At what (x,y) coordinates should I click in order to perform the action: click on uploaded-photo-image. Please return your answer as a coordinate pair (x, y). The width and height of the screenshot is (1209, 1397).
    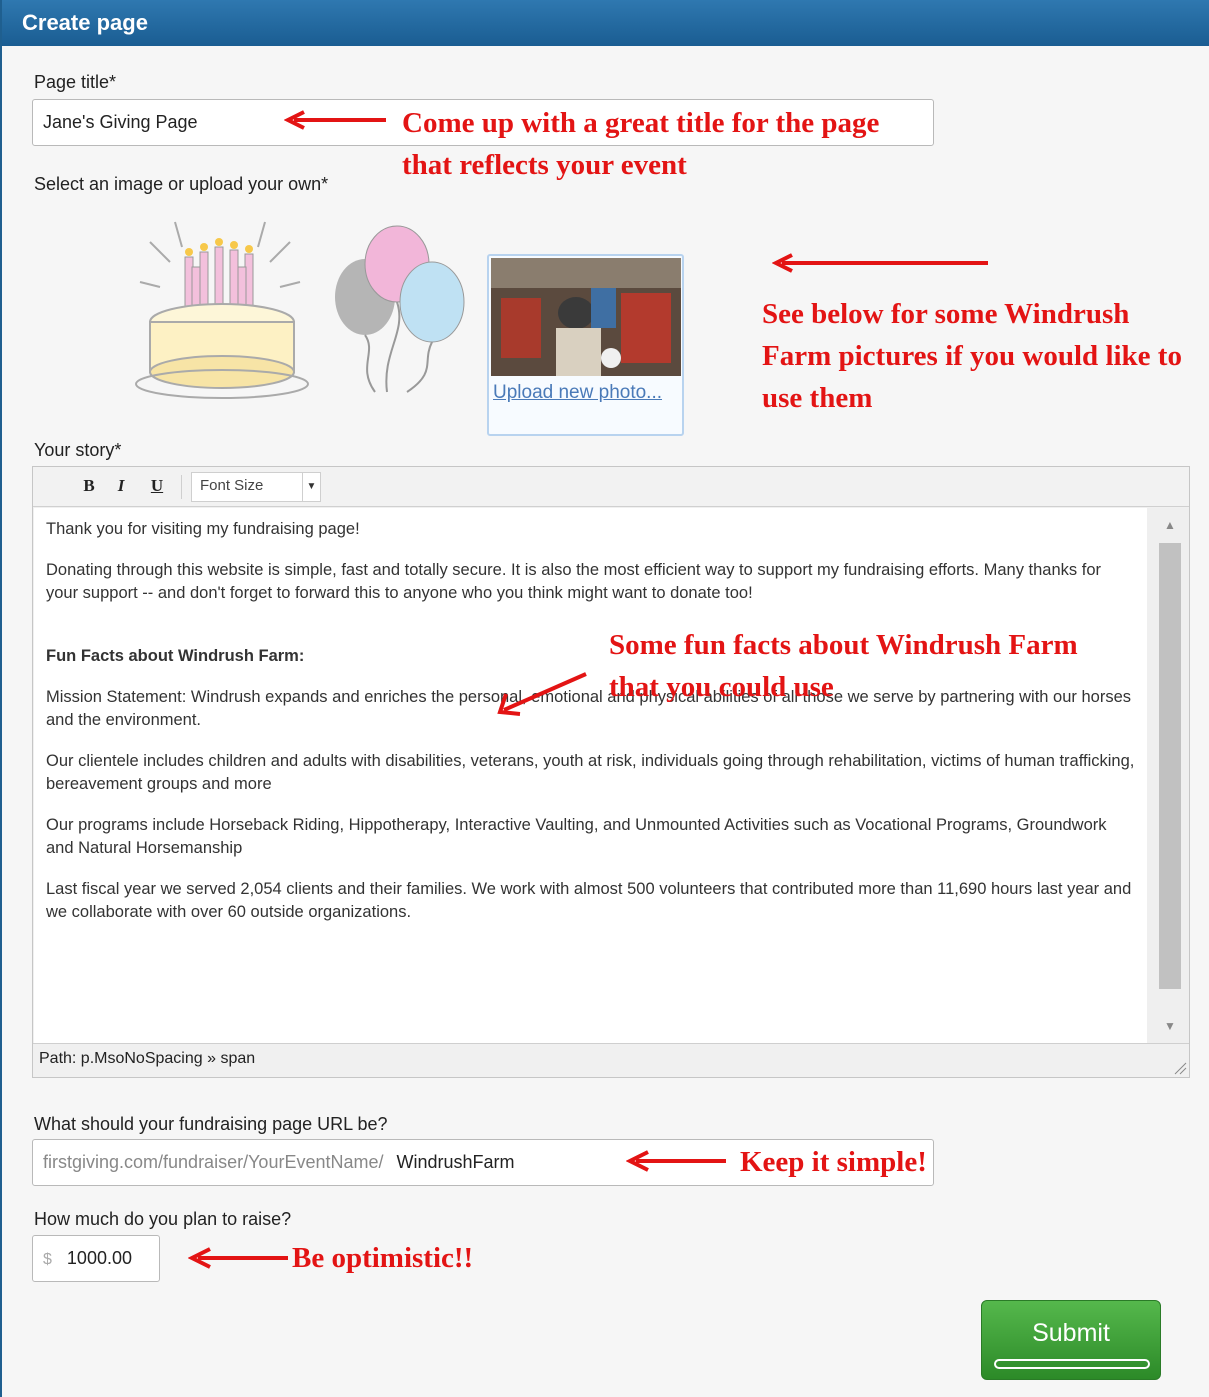
    Looking at the image, I should click on (586, 317).